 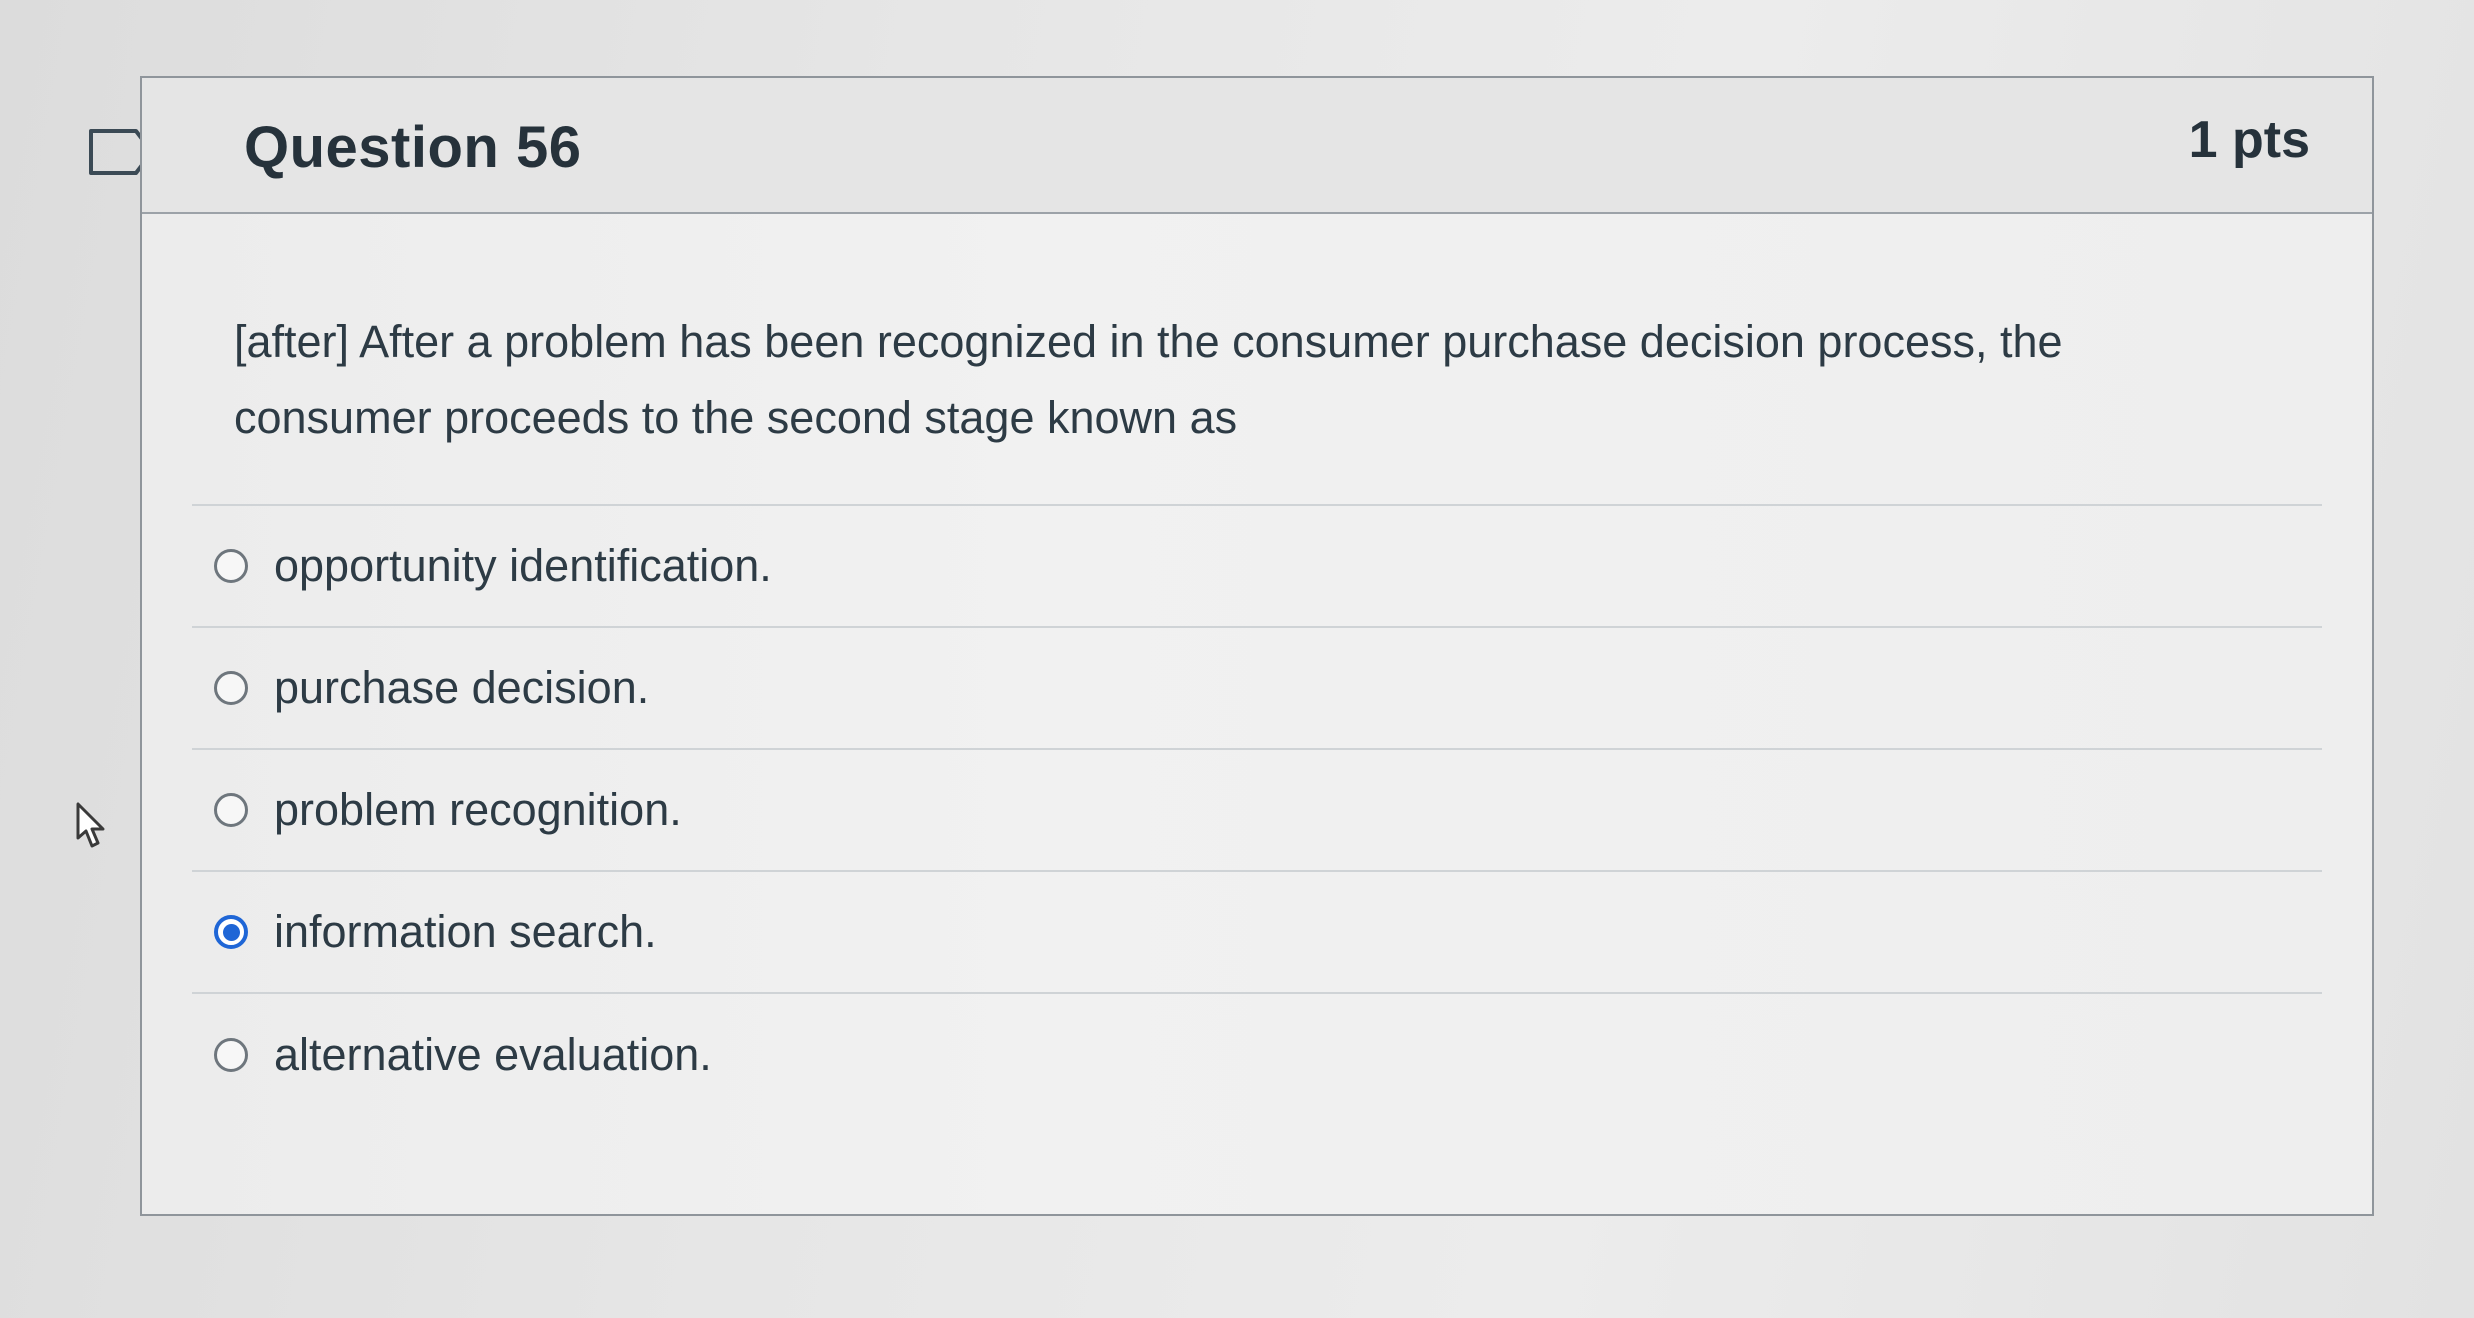 I want to click on answer-label: information search., so click(x=465, y=932).